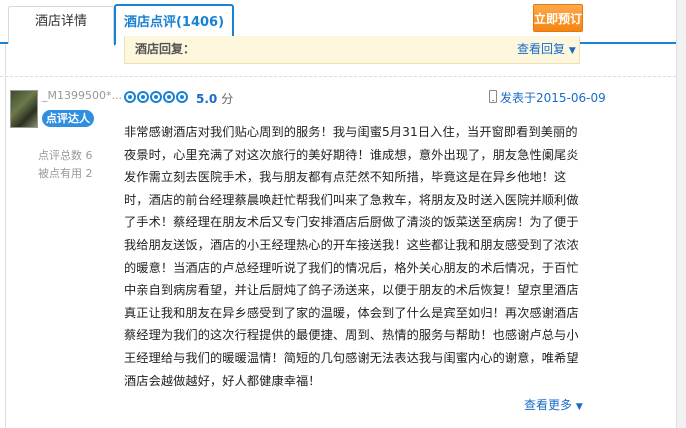 This screenshot has height=428, width=686. I want to click on book-now-button: 立即预订, so click(558, 18).